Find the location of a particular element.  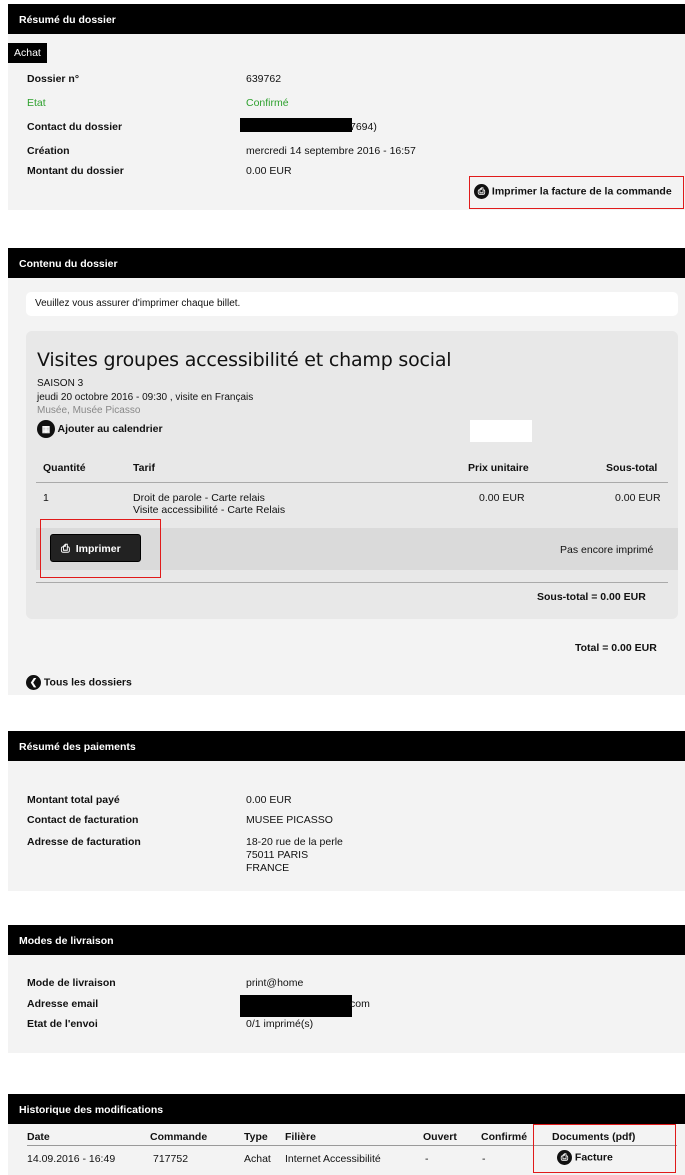

add-calendar-text: Ajouter au calendrier is located at coordinates (110, 428).